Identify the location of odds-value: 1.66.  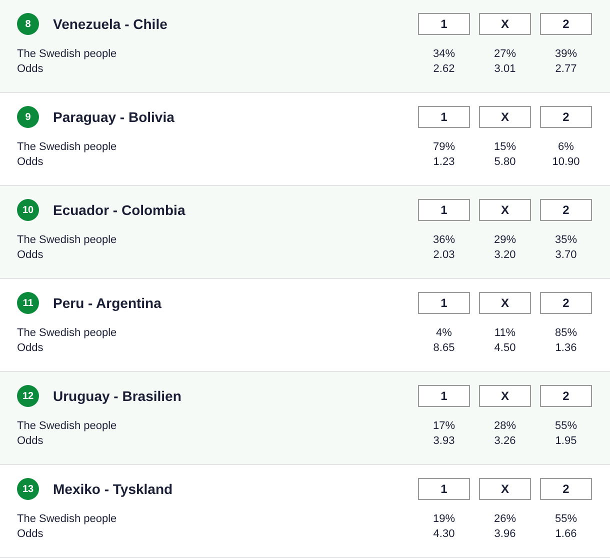
(566, 534).